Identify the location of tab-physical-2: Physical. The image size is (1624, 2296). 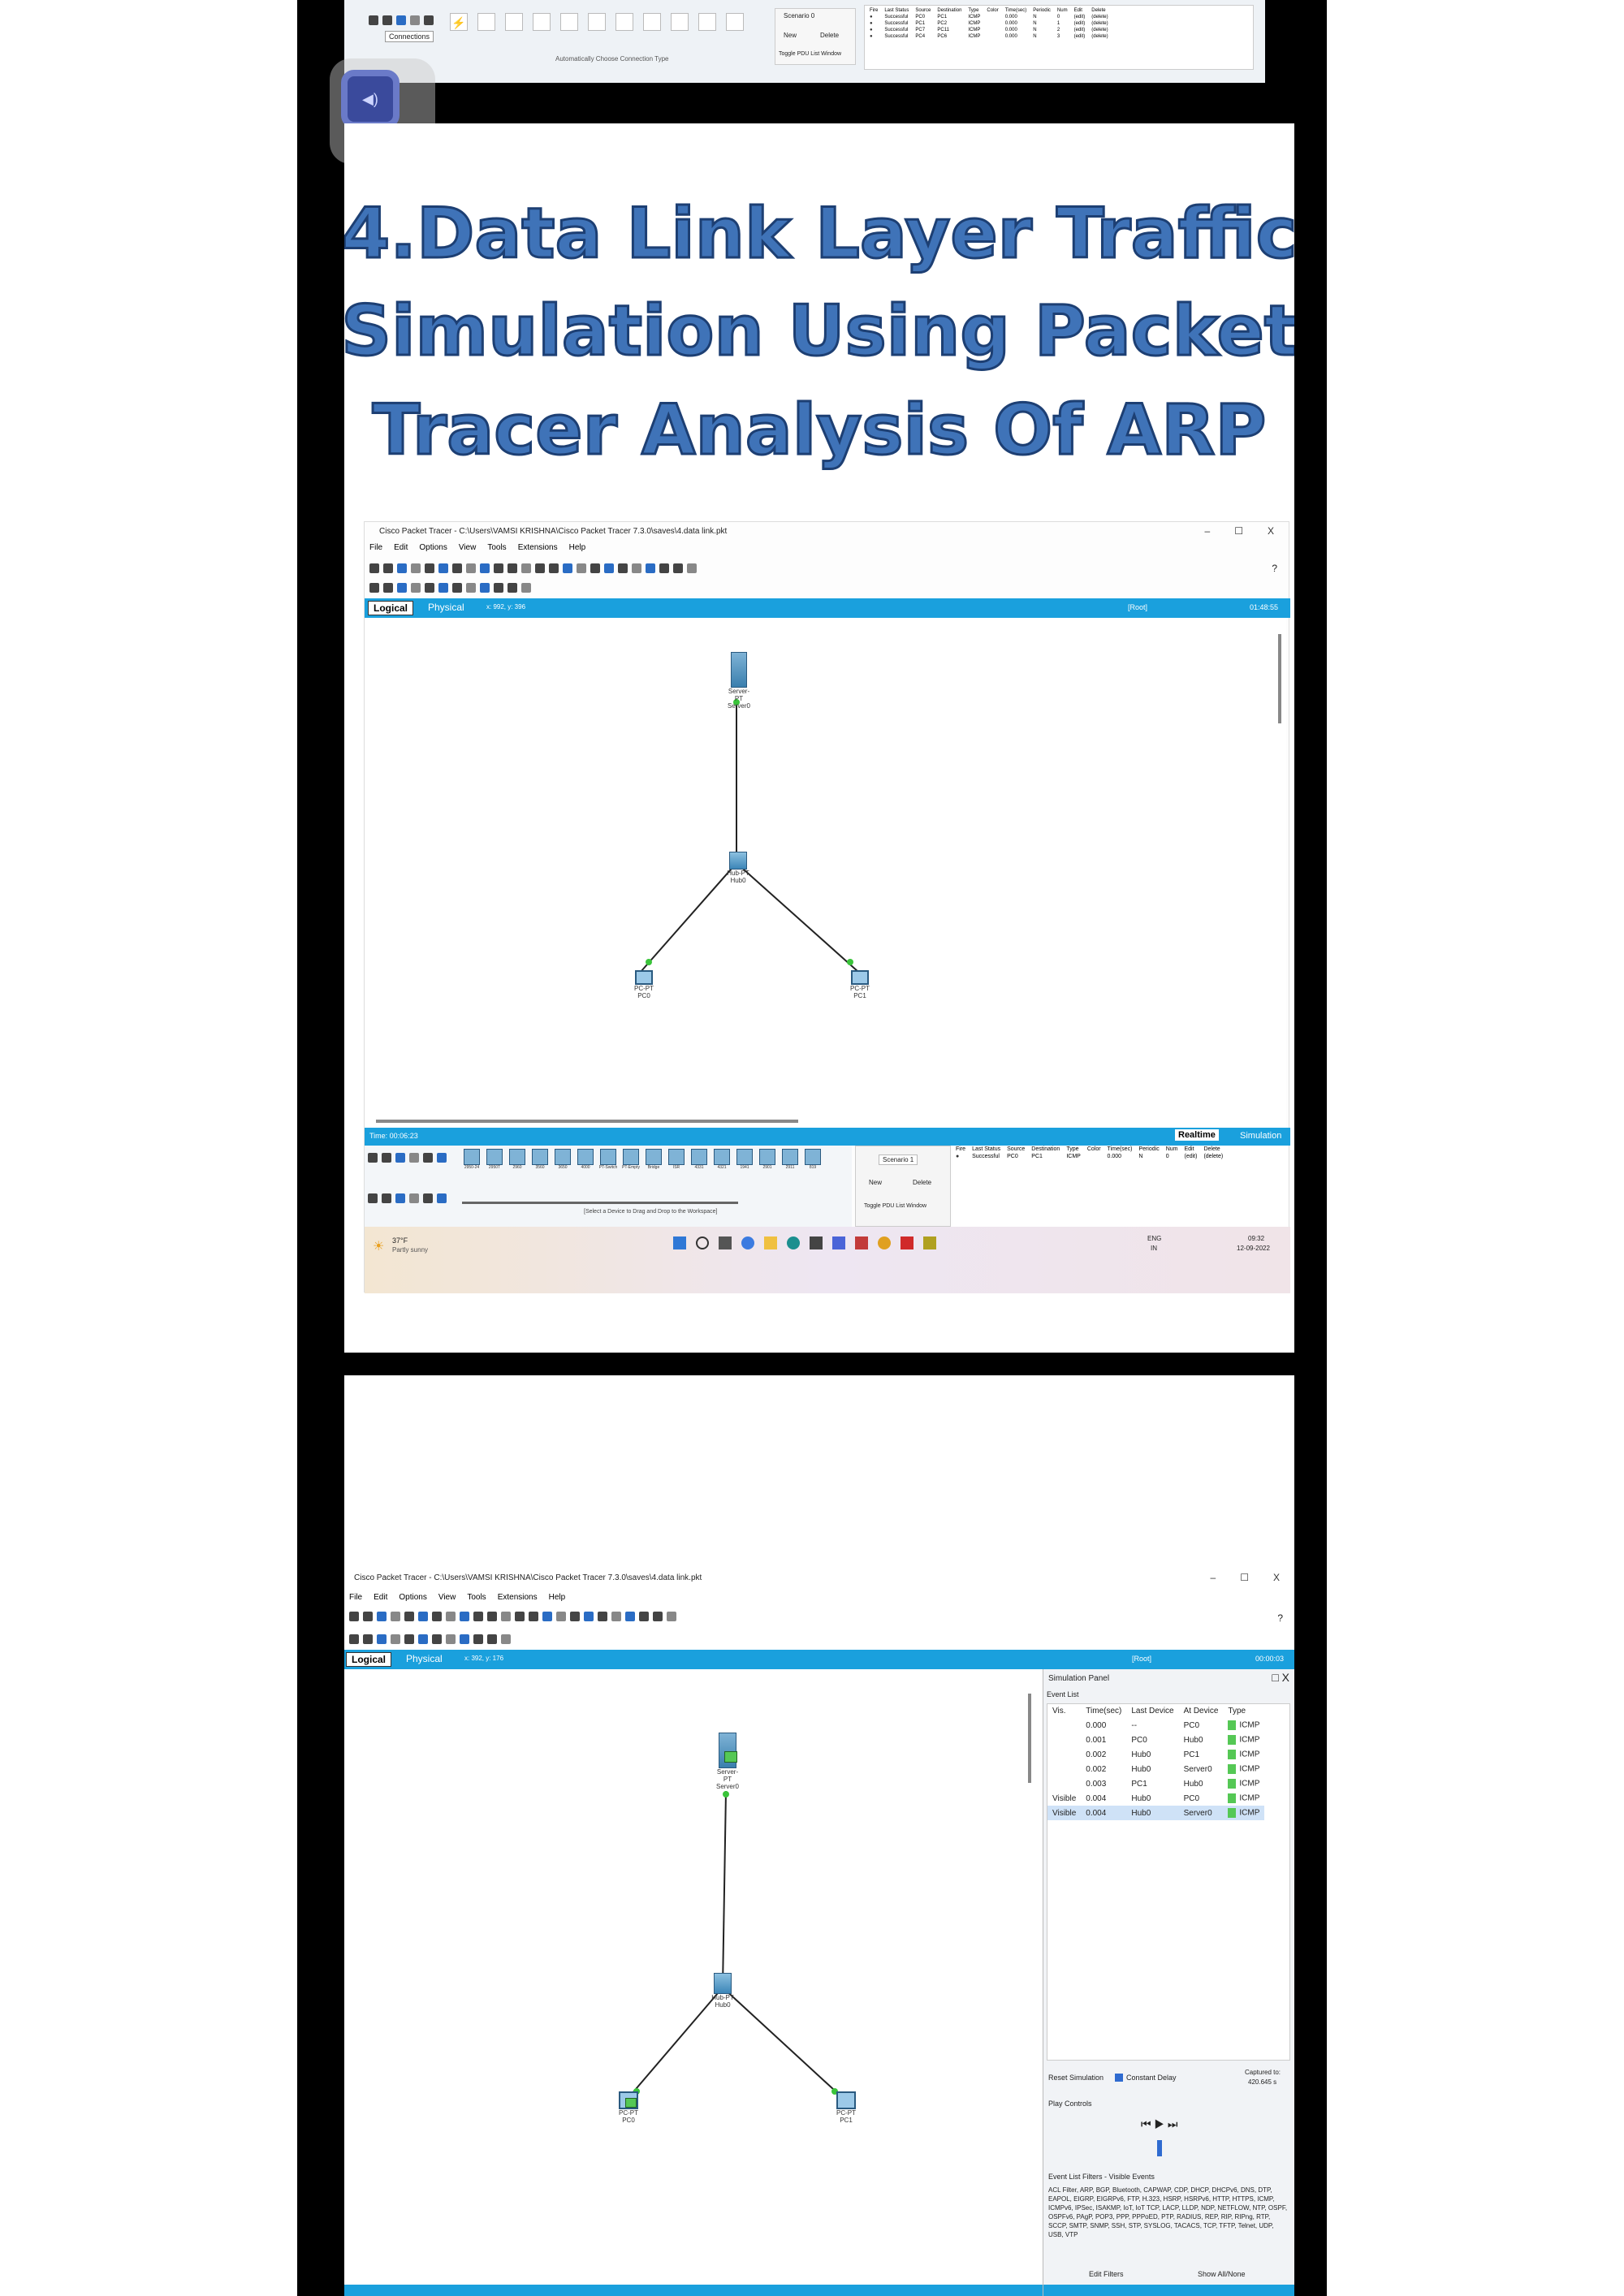
(424, 1658).